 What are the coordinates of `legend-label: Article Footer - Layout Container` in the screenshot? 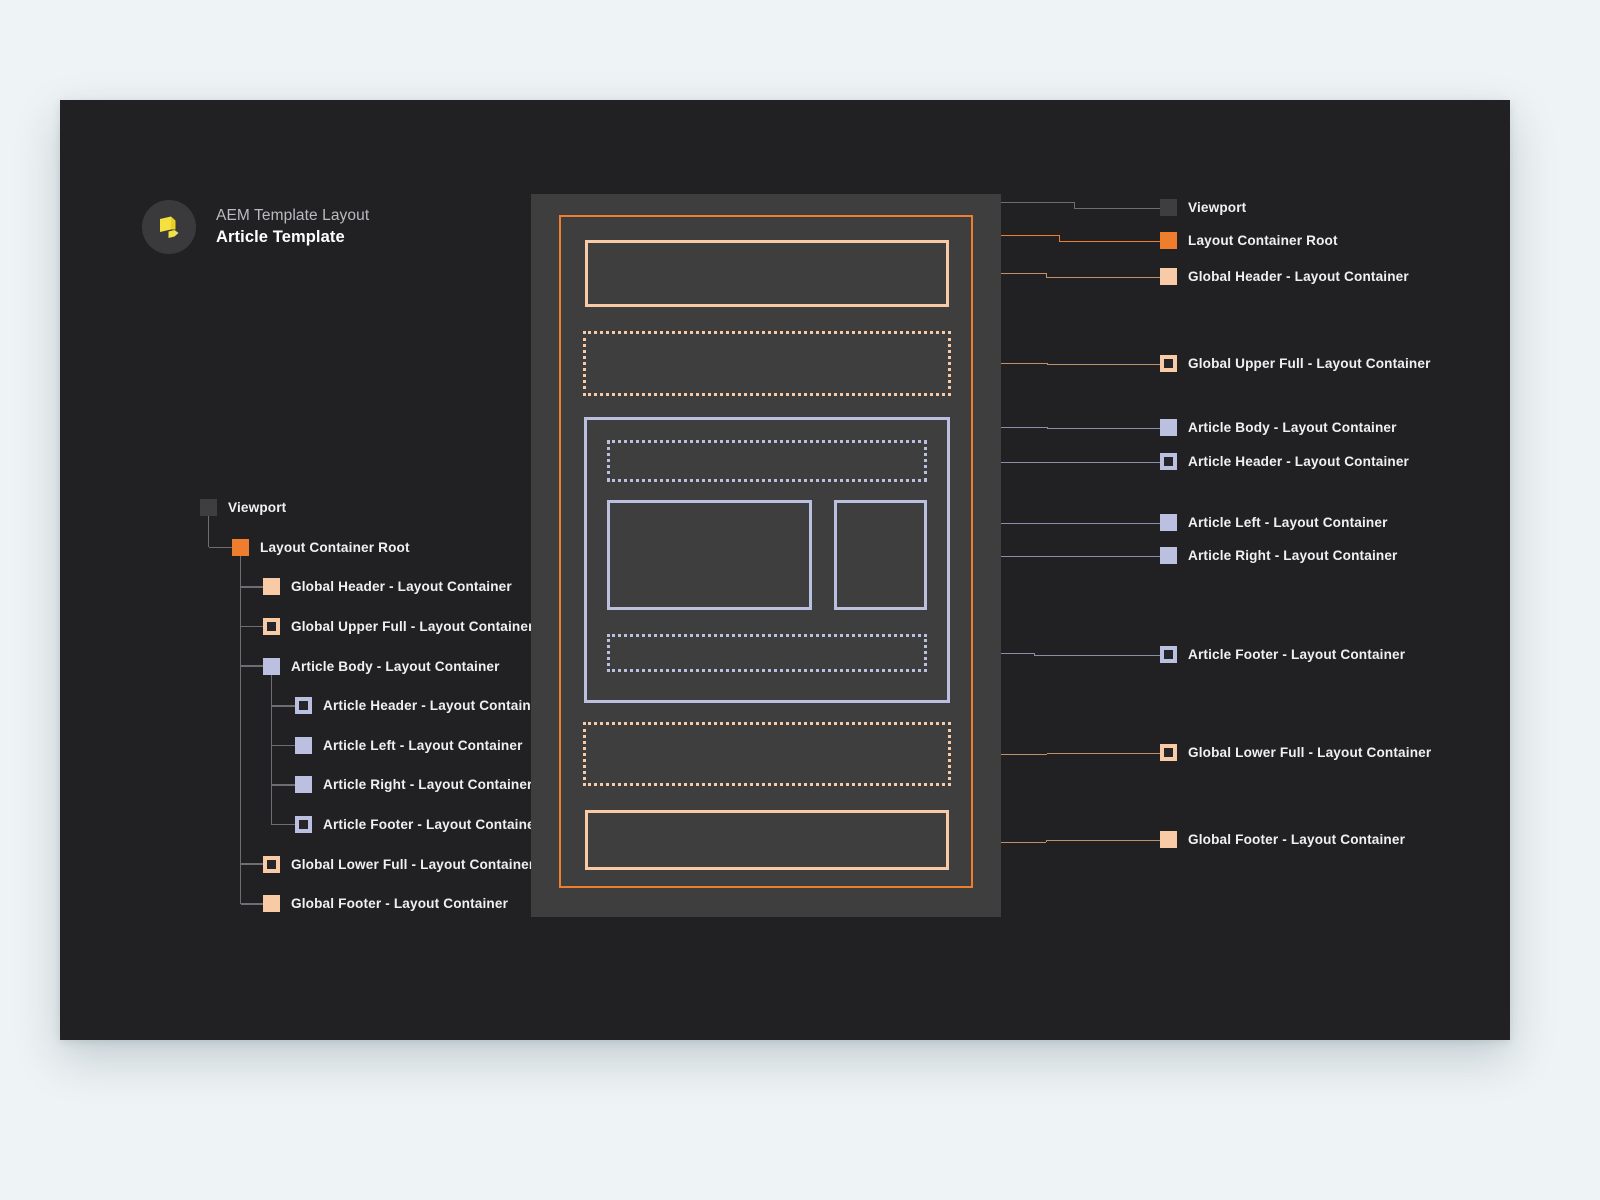 It's located at (1297, 654).